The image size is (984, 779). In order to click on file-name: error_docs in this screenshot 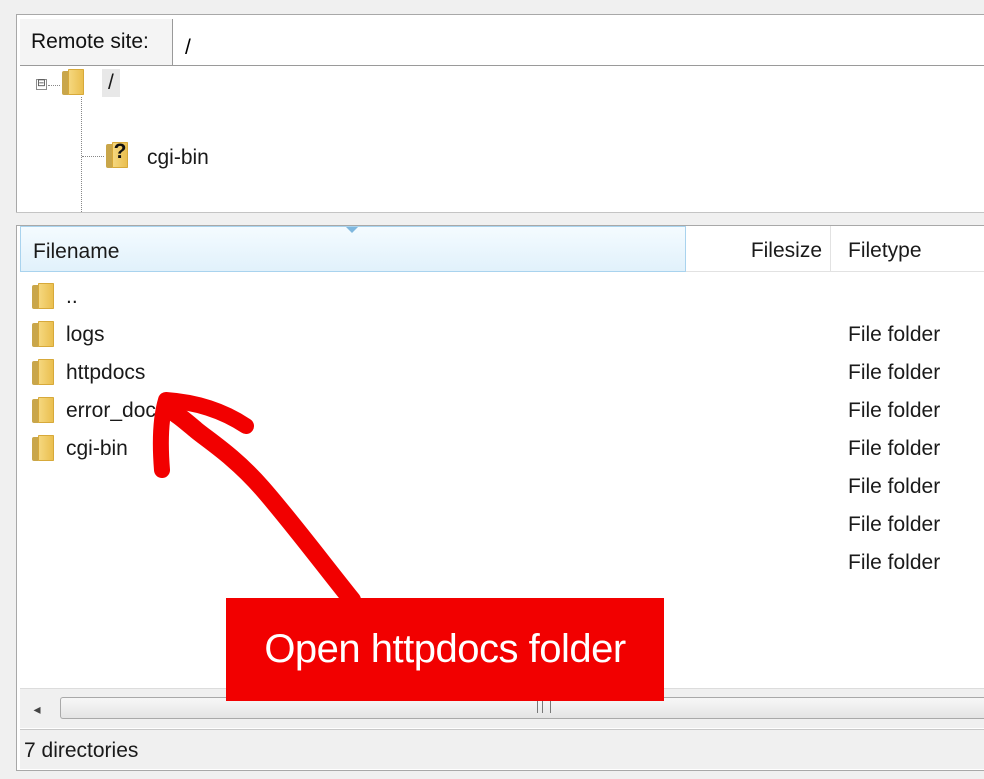, I will do `click(116, 410)`.